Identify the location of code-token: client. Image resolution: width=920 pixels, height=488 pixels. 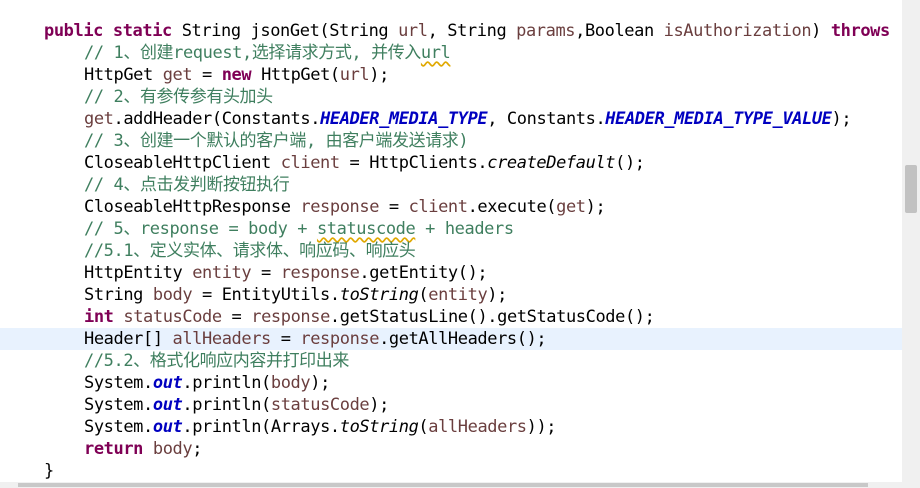
(438, 207).